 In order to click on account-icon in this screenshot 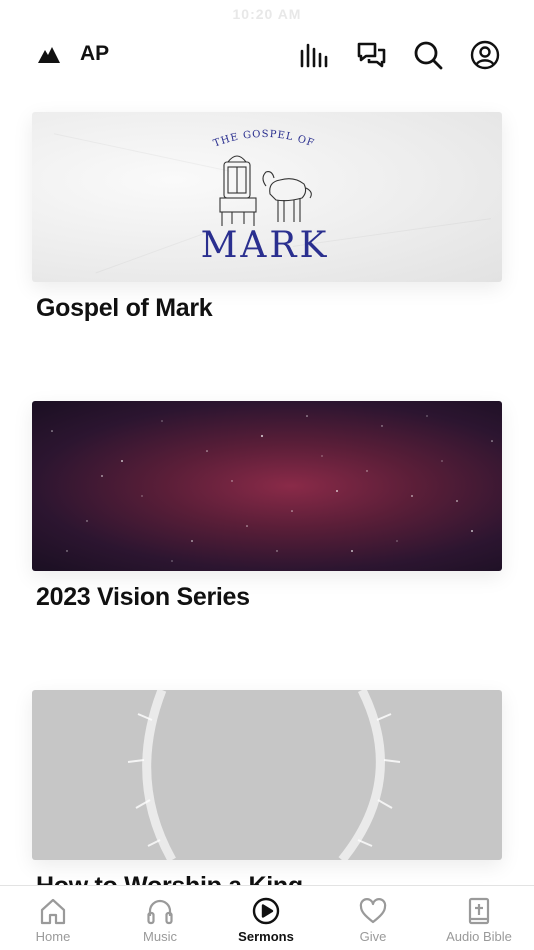, I will do `click(485, 55)`.